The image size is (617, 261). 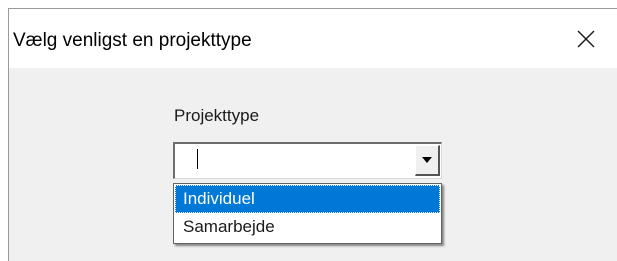 What do you see at coordinates (197, 159) in the screenshot?
I see `text-caret` at bounding box center [197, 159].